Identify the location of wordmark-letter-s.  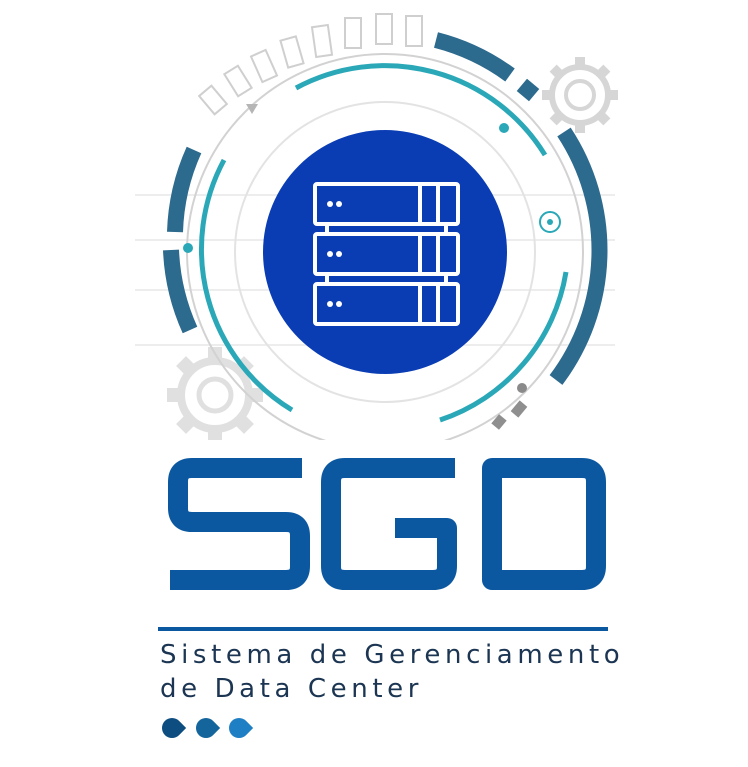
(239, 524).